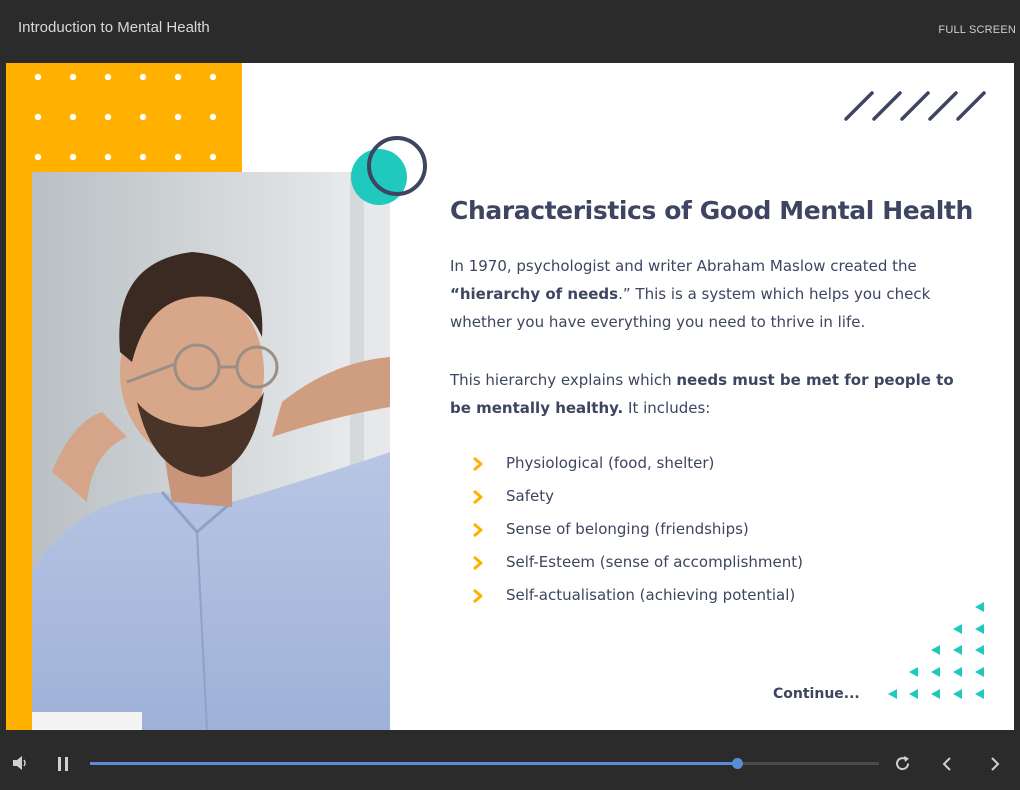 This screenshot has width=1020, height=790. I want to click on intro-bold-term: hierarchy of needs, so click(539, 294).